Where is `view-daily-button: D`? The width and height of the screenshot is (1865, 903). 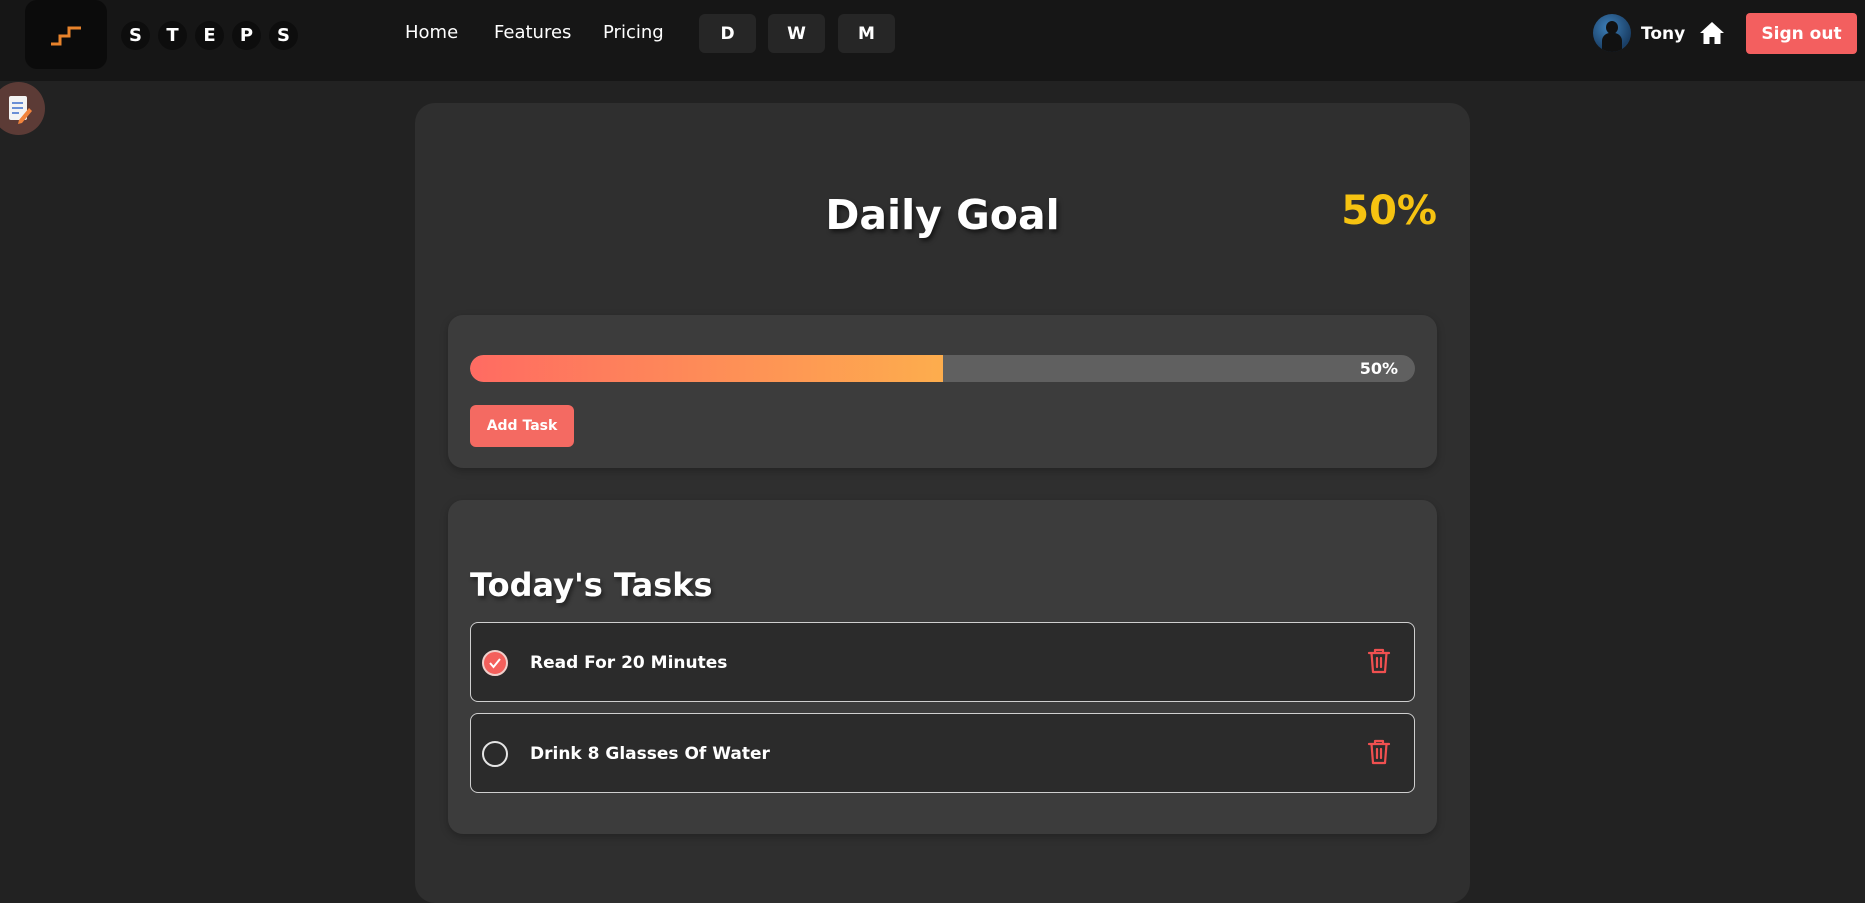
view-daily-button: D is located at coordinates (727, 33).